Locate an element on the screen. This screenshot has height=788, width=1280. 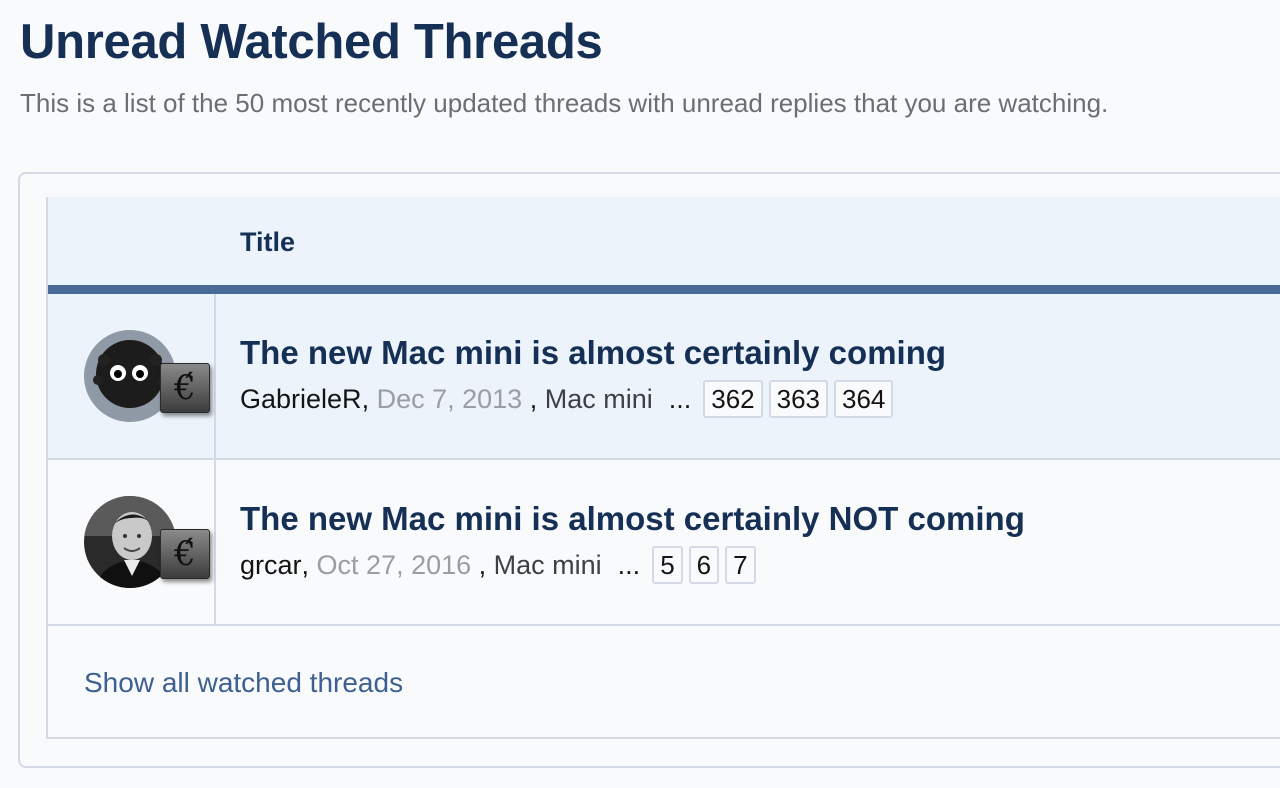
thread-author: grcar is located at coordinates (271, 565).